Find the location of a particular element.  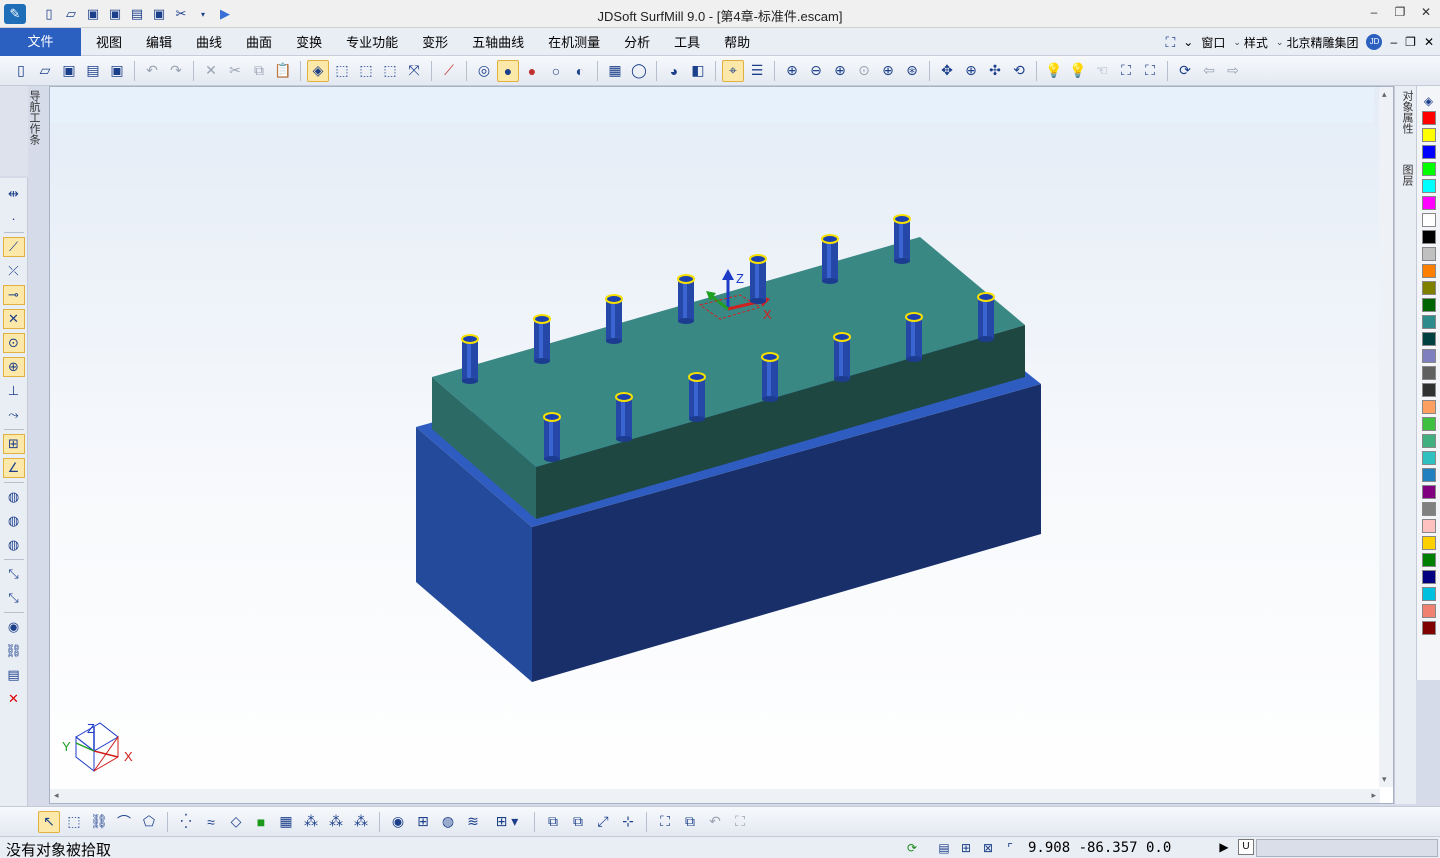

mesh-icon: ▦ is located at coordinates (615, 71).